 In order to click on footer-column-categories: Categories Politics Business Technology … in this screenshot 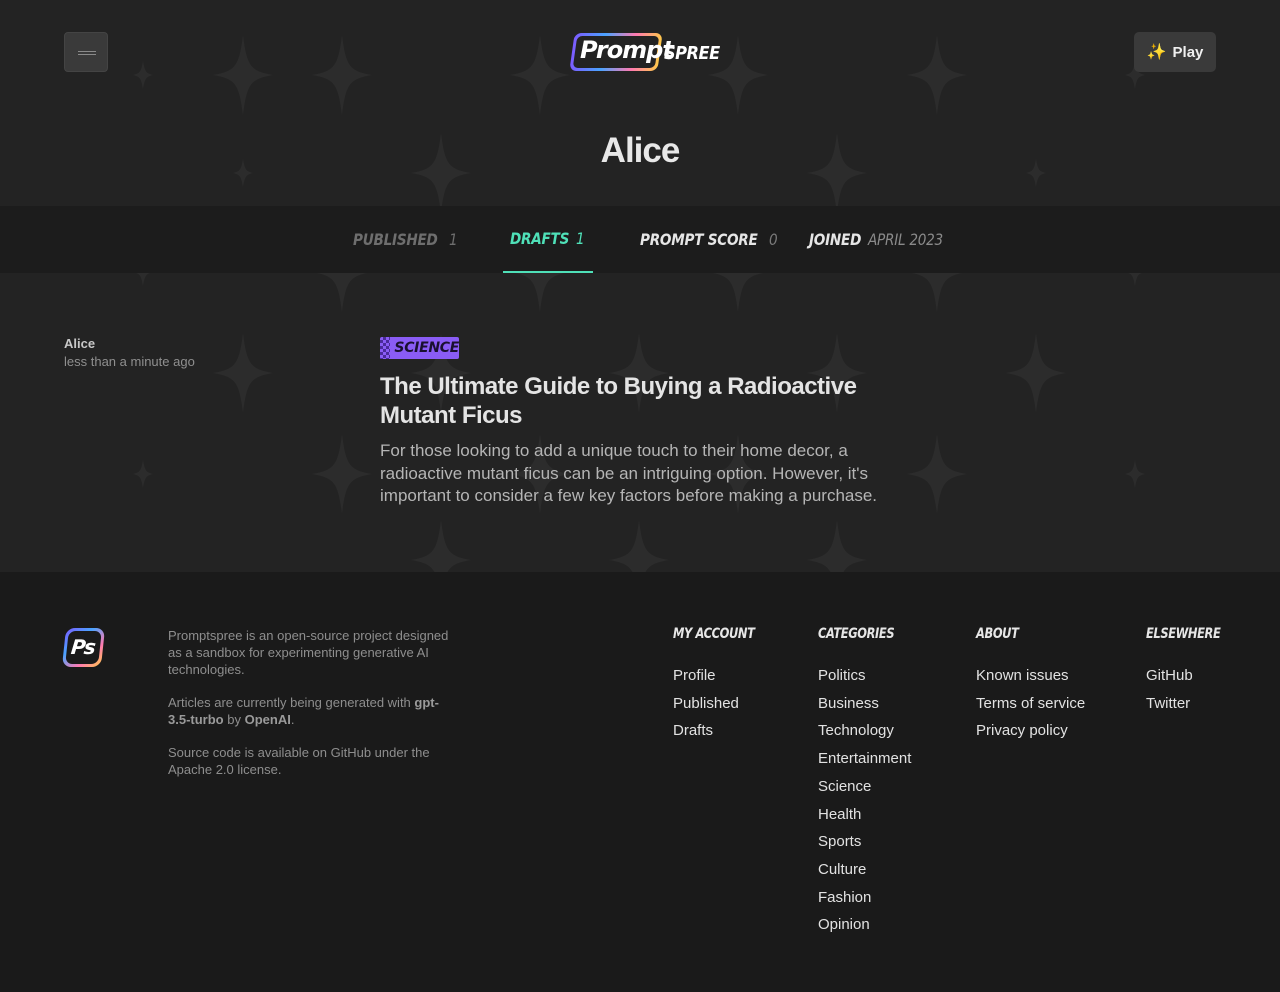, I will do `click(864, 782)`.